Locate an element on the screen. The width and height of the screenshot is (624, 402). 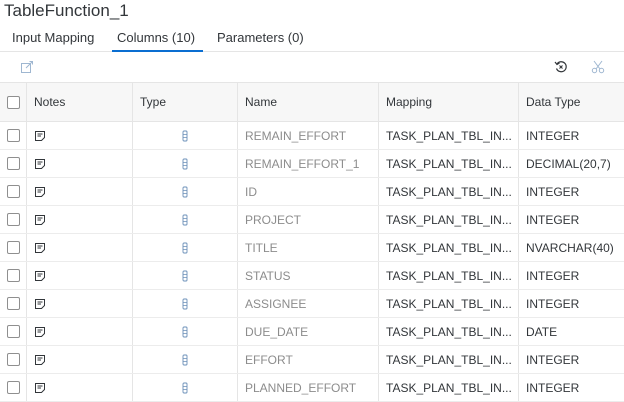
column-name: STATUS is located at coordinates (268, 275).